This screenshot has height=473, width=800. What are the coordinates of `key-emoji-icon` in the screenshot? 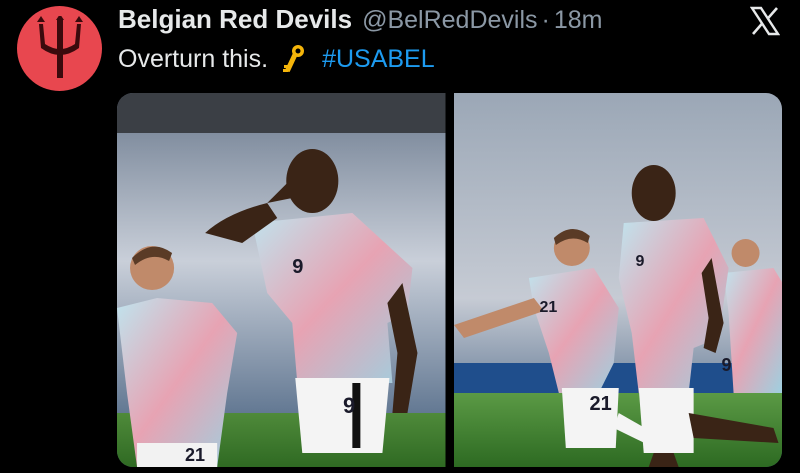 It's located at (294, 59).